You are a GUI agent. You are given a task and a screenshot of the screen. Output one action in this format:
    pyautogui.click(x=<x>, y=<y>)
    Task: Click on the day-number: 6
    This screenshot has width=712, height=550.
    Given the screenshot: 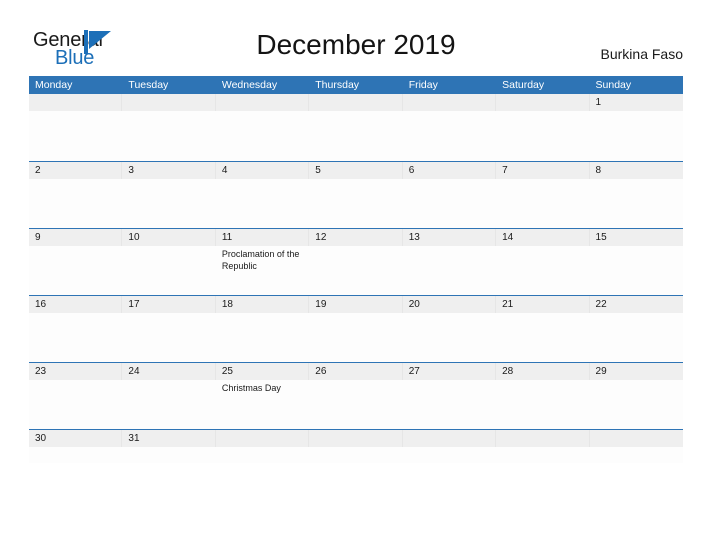 What is the action you would take?
    pyautogui.click(x=450, y=170)
    